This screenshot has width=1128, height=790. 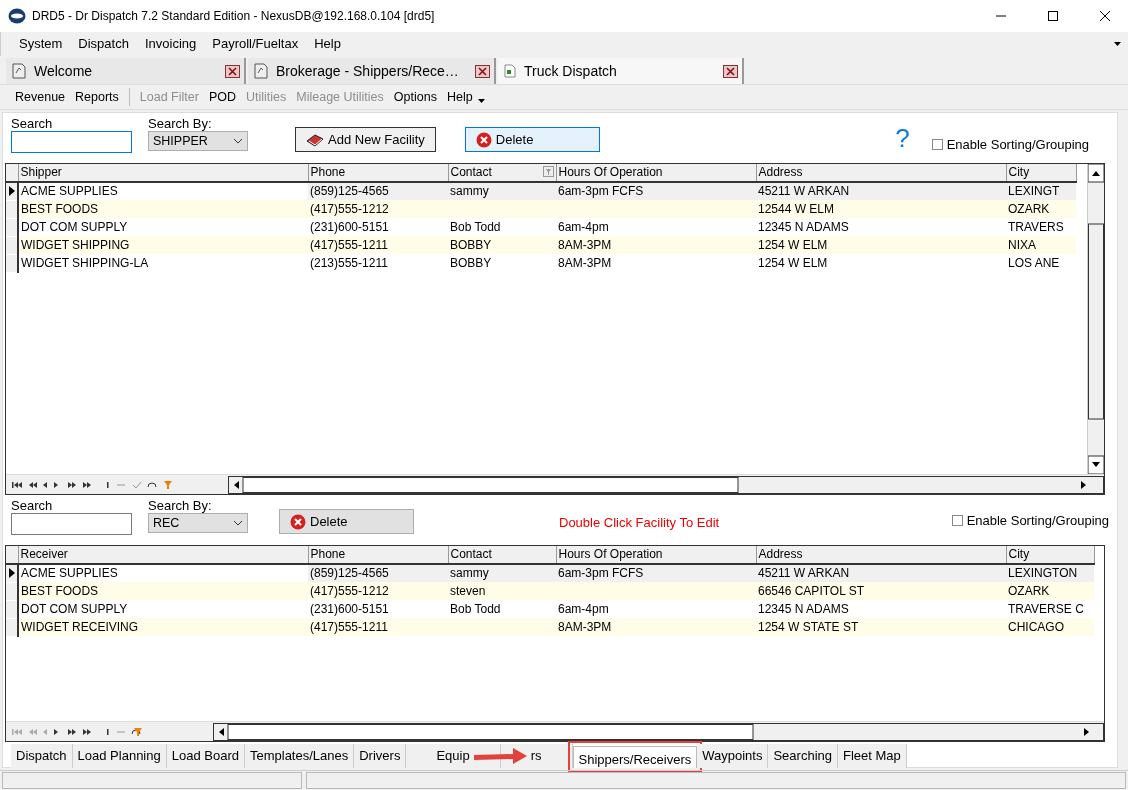 I want to click on bottom-tab: Drivers, so click(x=380, y=756).